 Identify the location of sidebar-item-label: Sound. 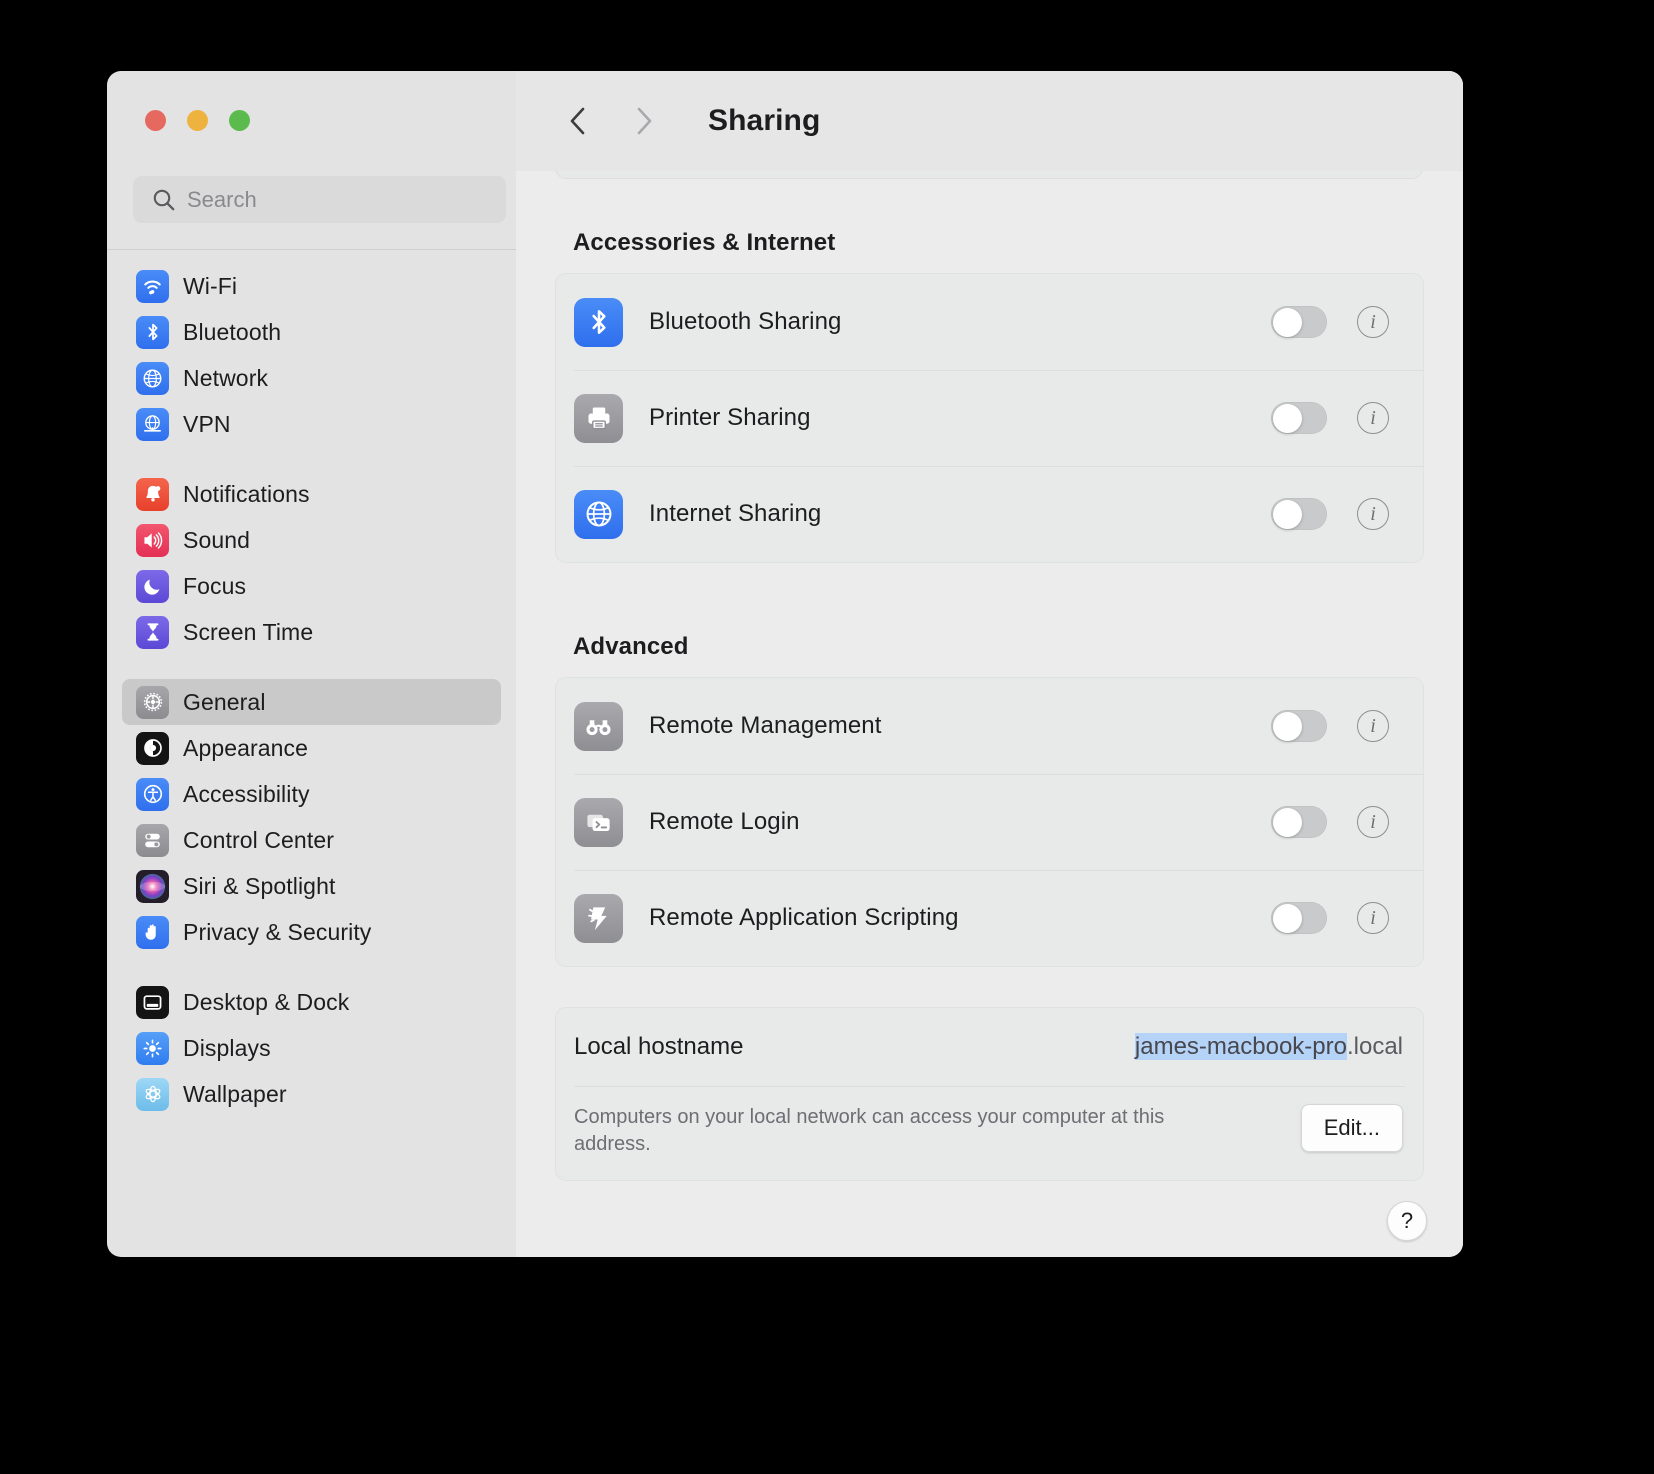
(217, 539).